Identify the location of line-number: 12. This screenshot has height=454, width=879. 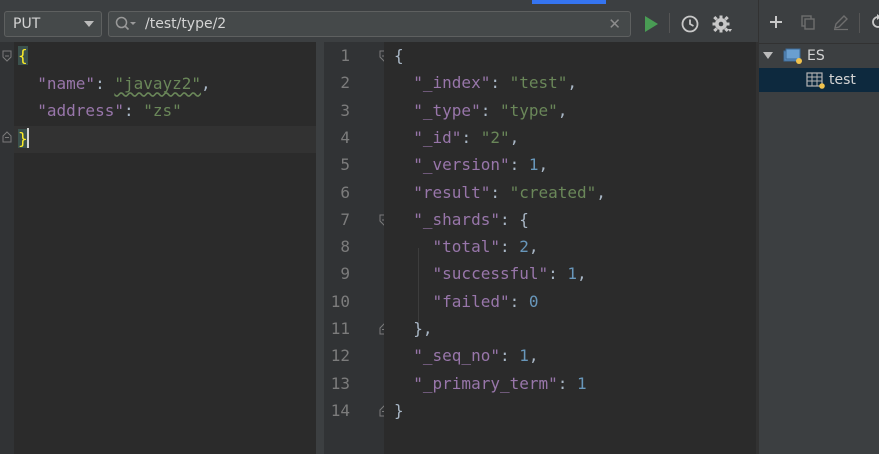
(340, 356).